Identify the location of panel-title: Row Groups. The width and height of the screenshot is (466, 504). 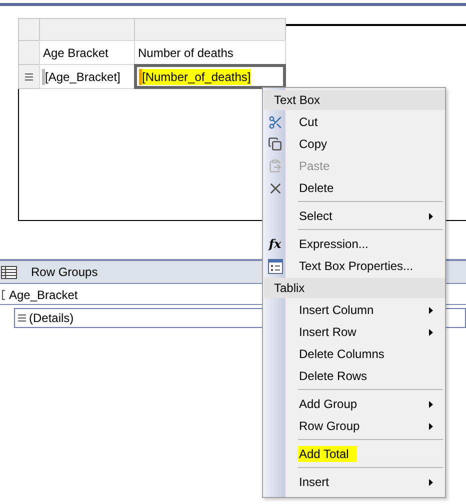
(64, 272).